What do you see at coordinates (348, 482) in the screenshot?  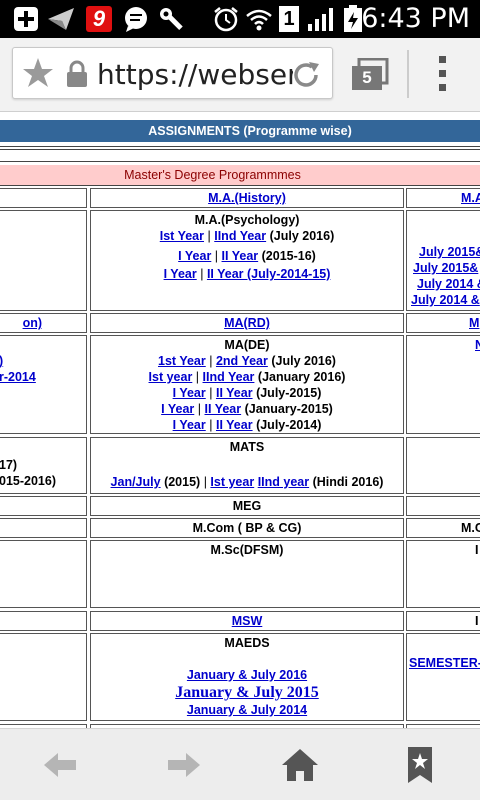 I see `session-label: (Hindi 2016)` at bounding box center [348, 482].